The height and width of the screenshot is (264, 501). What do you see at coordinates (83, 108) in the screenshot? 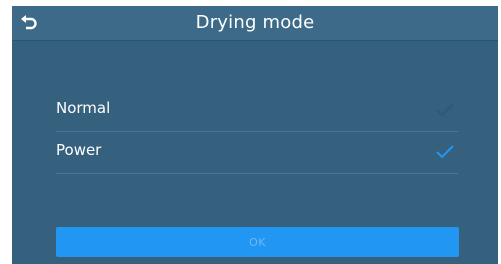
I see `option-label: Normal` at bounding box center [83, 108].